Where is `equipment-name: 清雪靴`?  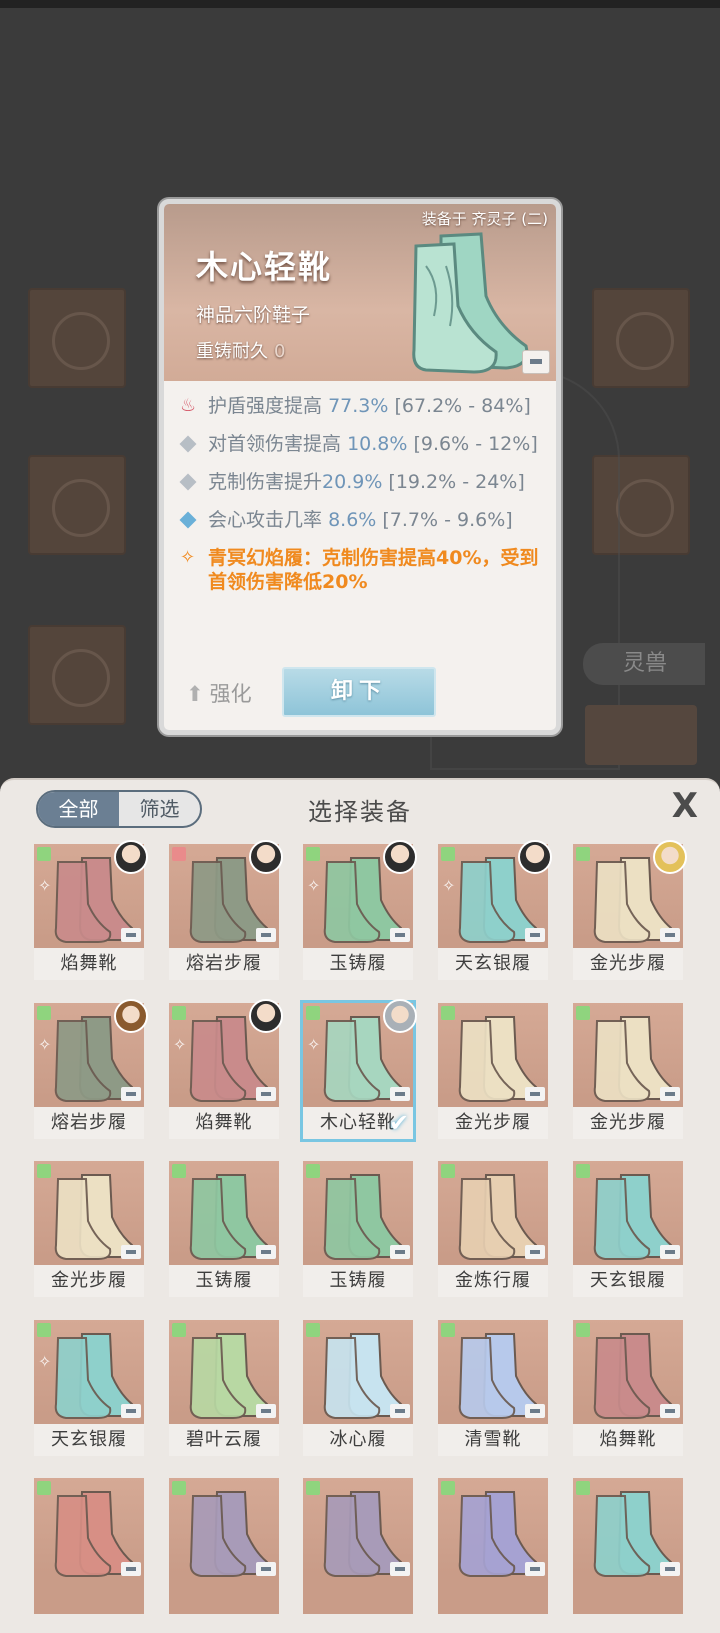 equipment-name: 清雪靴 is located at coordinates (493, 1440).